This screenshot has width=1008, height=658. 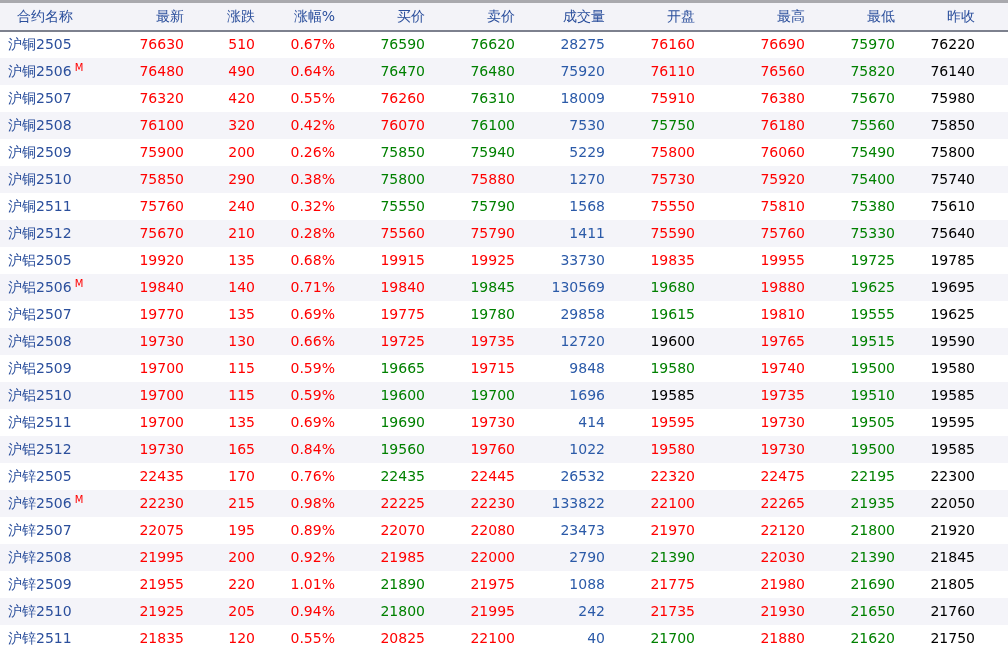 What do you see at coordinates (40, 124) in the screenshot?
I see `contract-name: 沪铜2508` at bounding box center [40, 124].